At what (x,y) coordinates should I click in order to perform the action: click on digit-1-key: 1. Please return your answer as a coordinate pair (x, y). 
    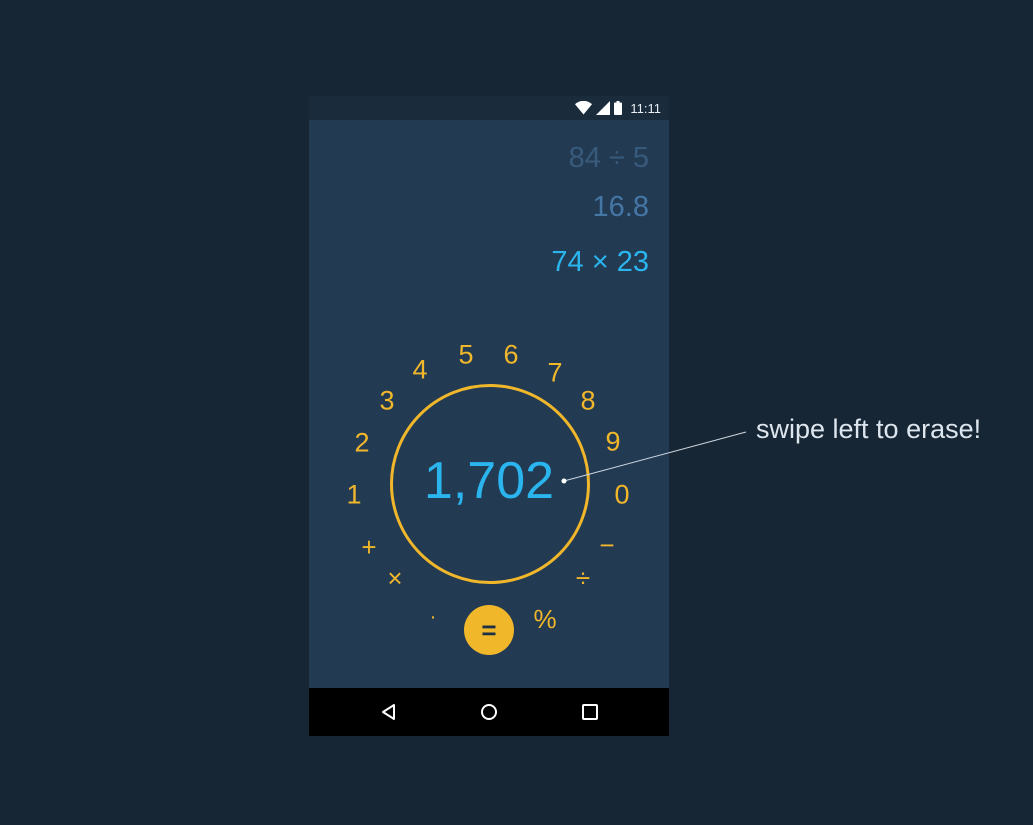
    Looking at the image, I should click on (353, 495).